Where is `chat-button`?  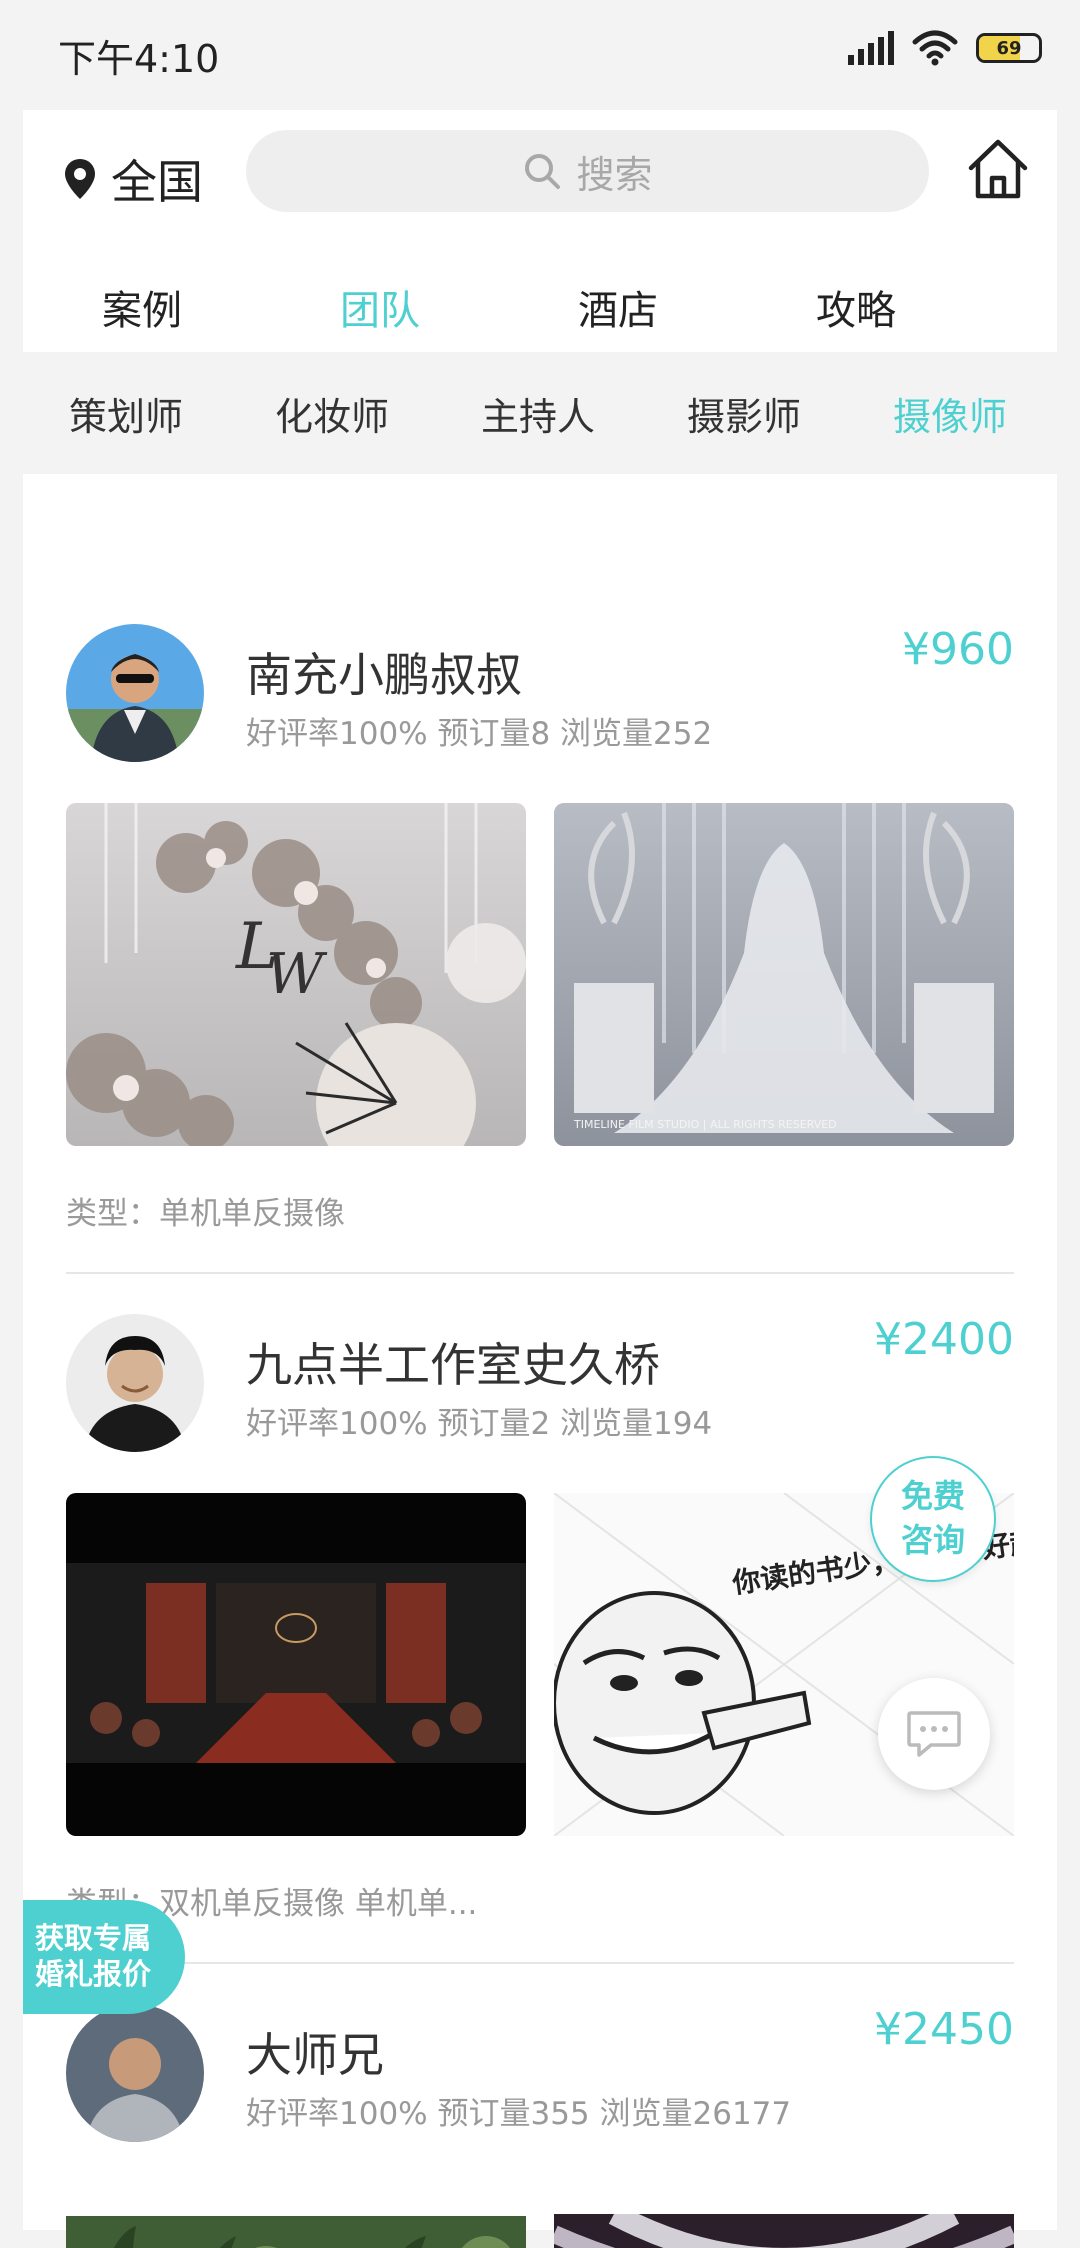
chat-button is located at coordinates (934, 1734).